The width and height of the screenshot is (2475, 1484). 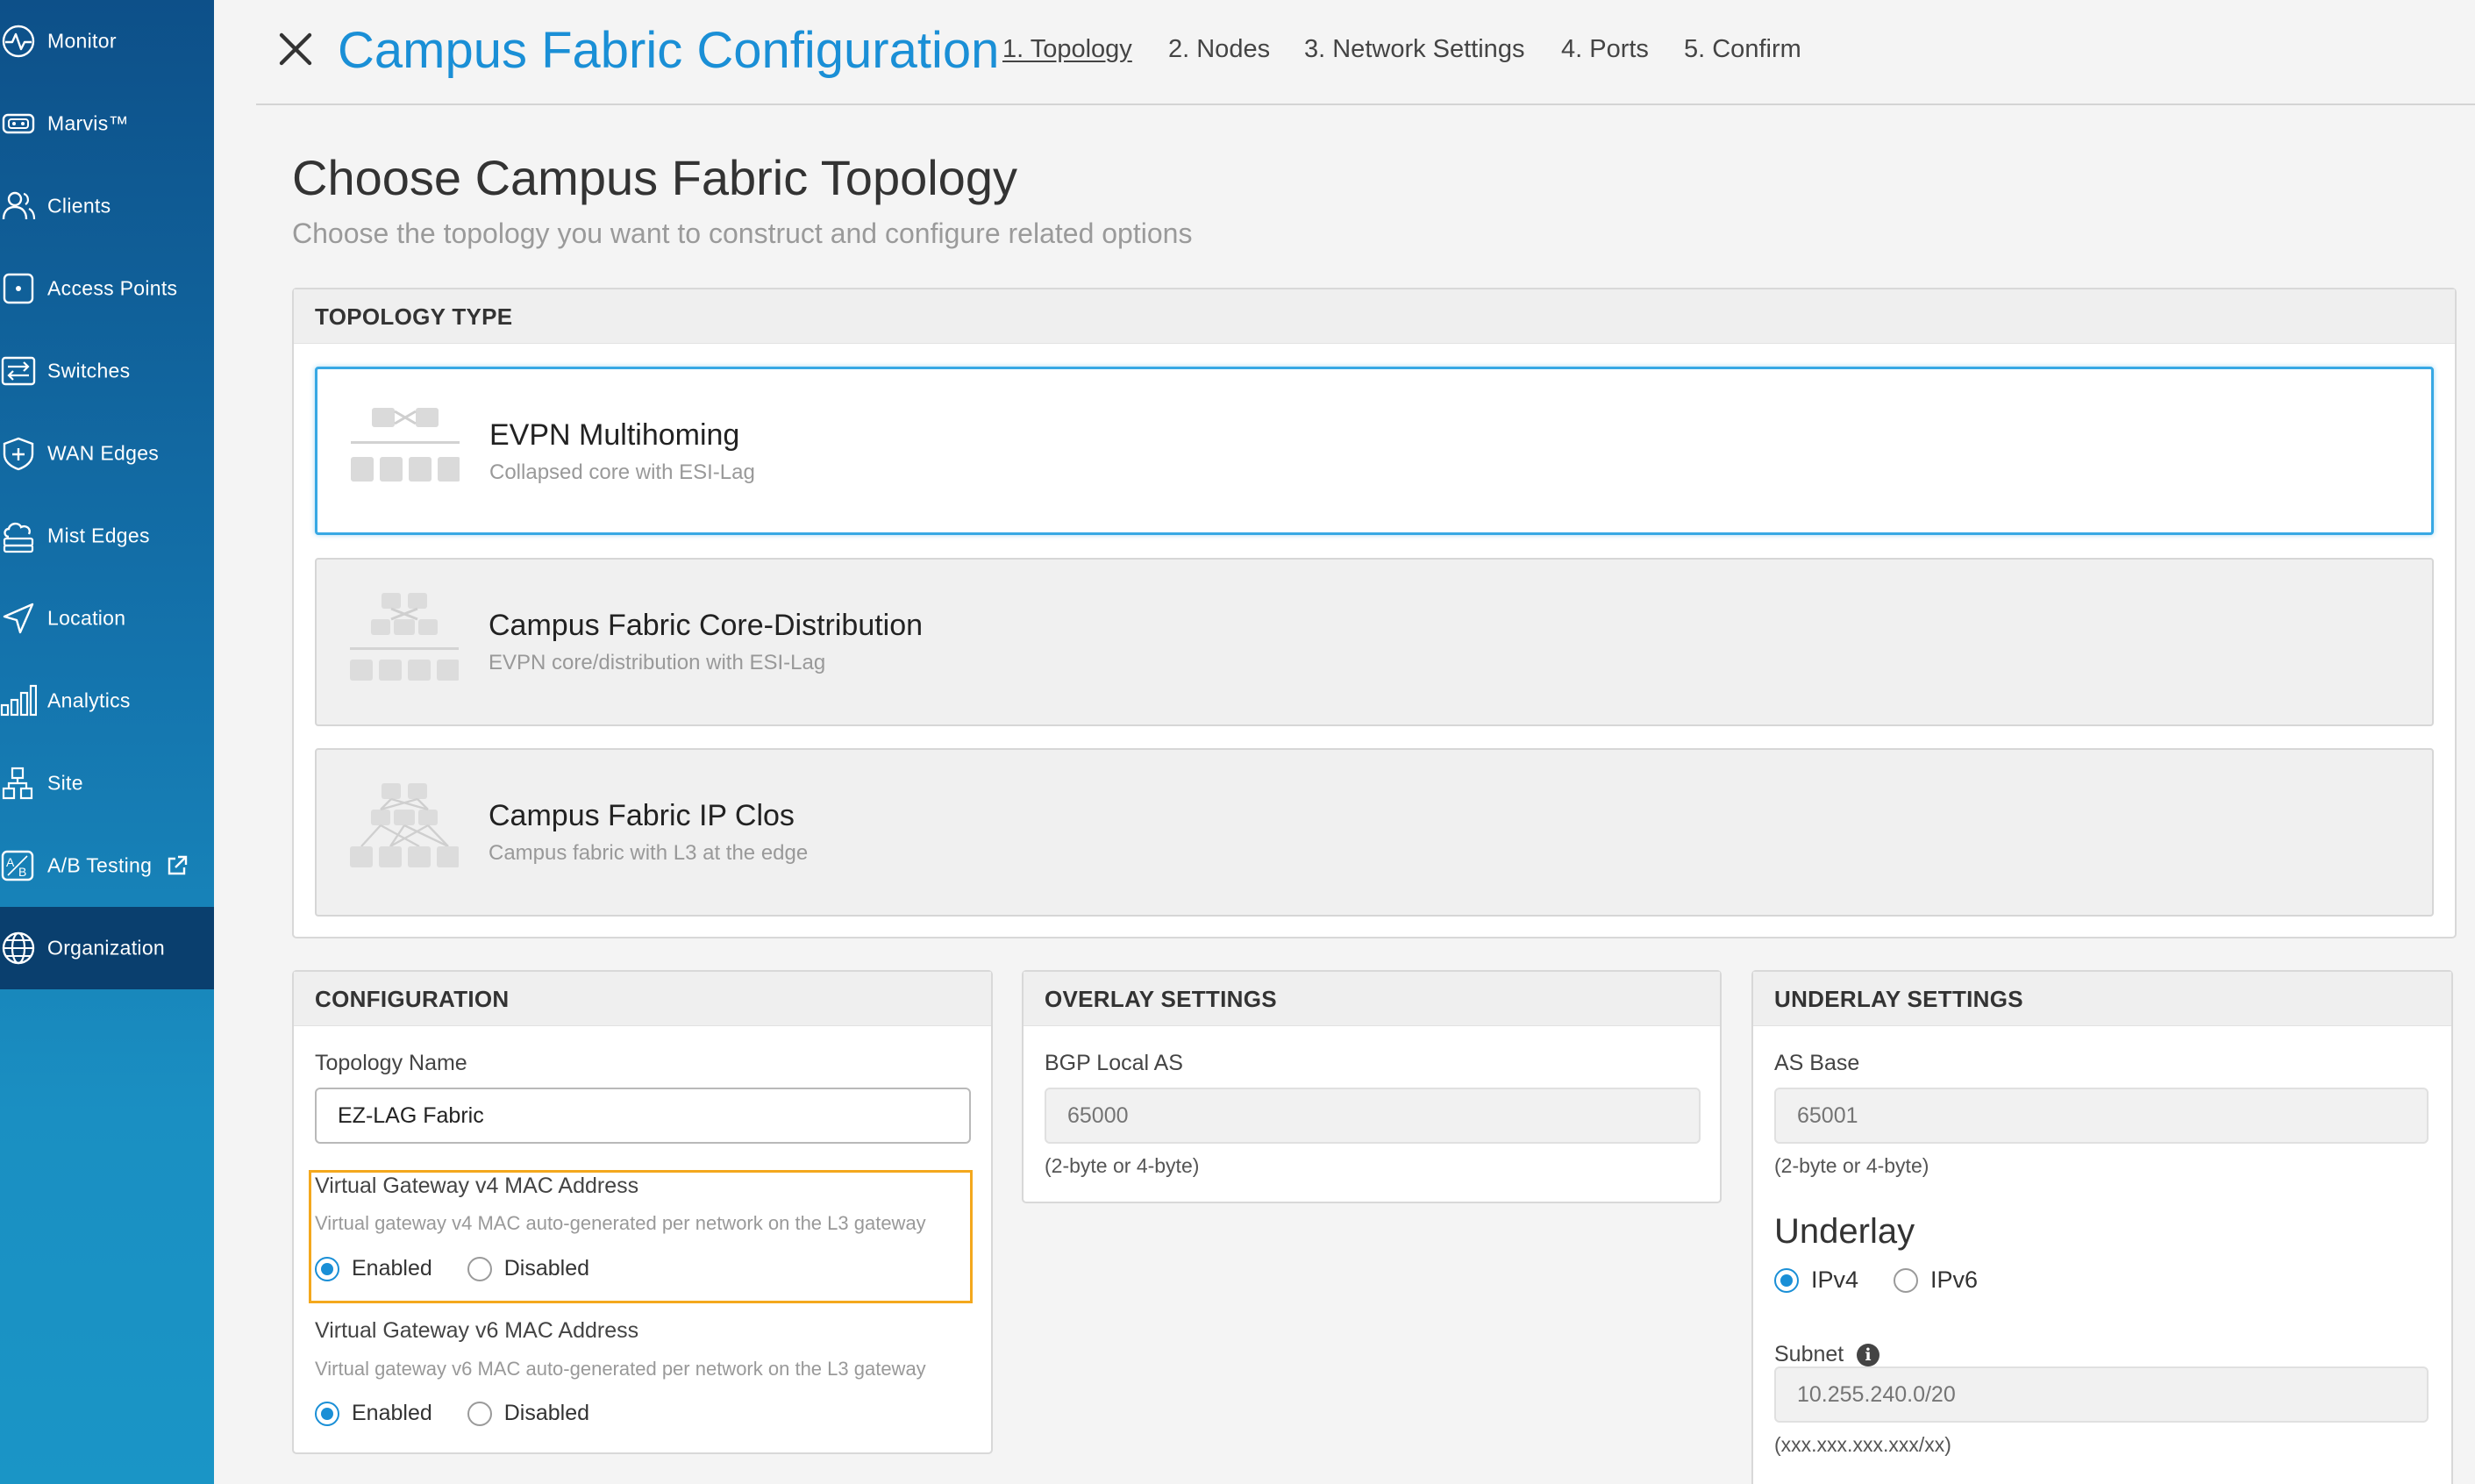 What do you see at coordinates (1817, 1063) in the screenshot?
I see `as-base-label: AS Base` at bounding box center [1817, 1063].